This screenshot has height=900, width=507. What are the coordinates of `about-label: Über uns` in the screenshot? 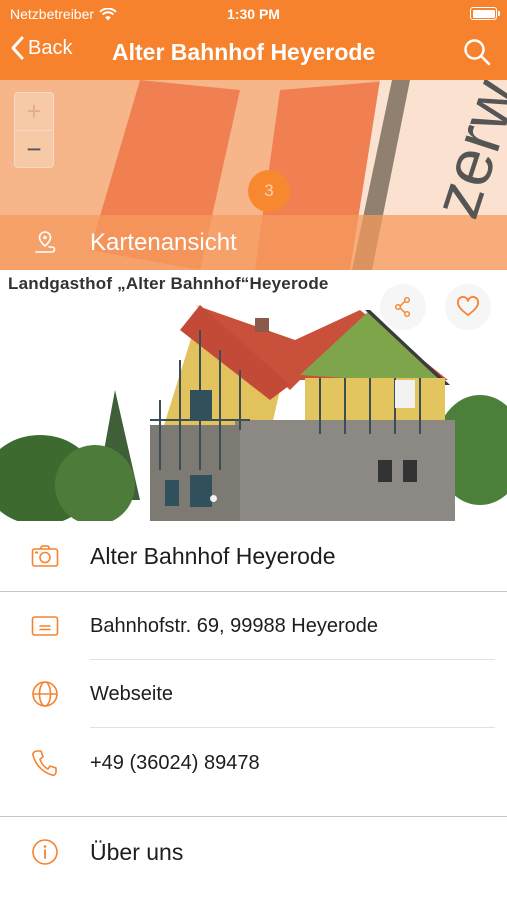 It's located at (137, 851).